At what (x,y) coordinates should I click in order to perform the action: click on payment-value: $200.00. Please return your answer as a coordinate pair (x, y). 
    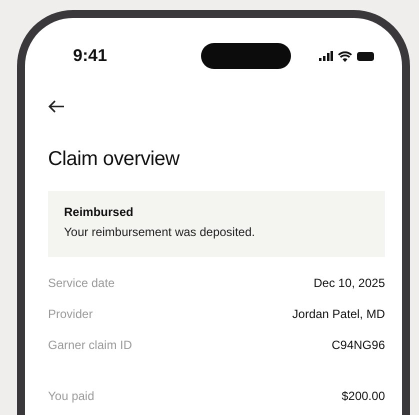
    Looking at the image, I should click on (363, 396).